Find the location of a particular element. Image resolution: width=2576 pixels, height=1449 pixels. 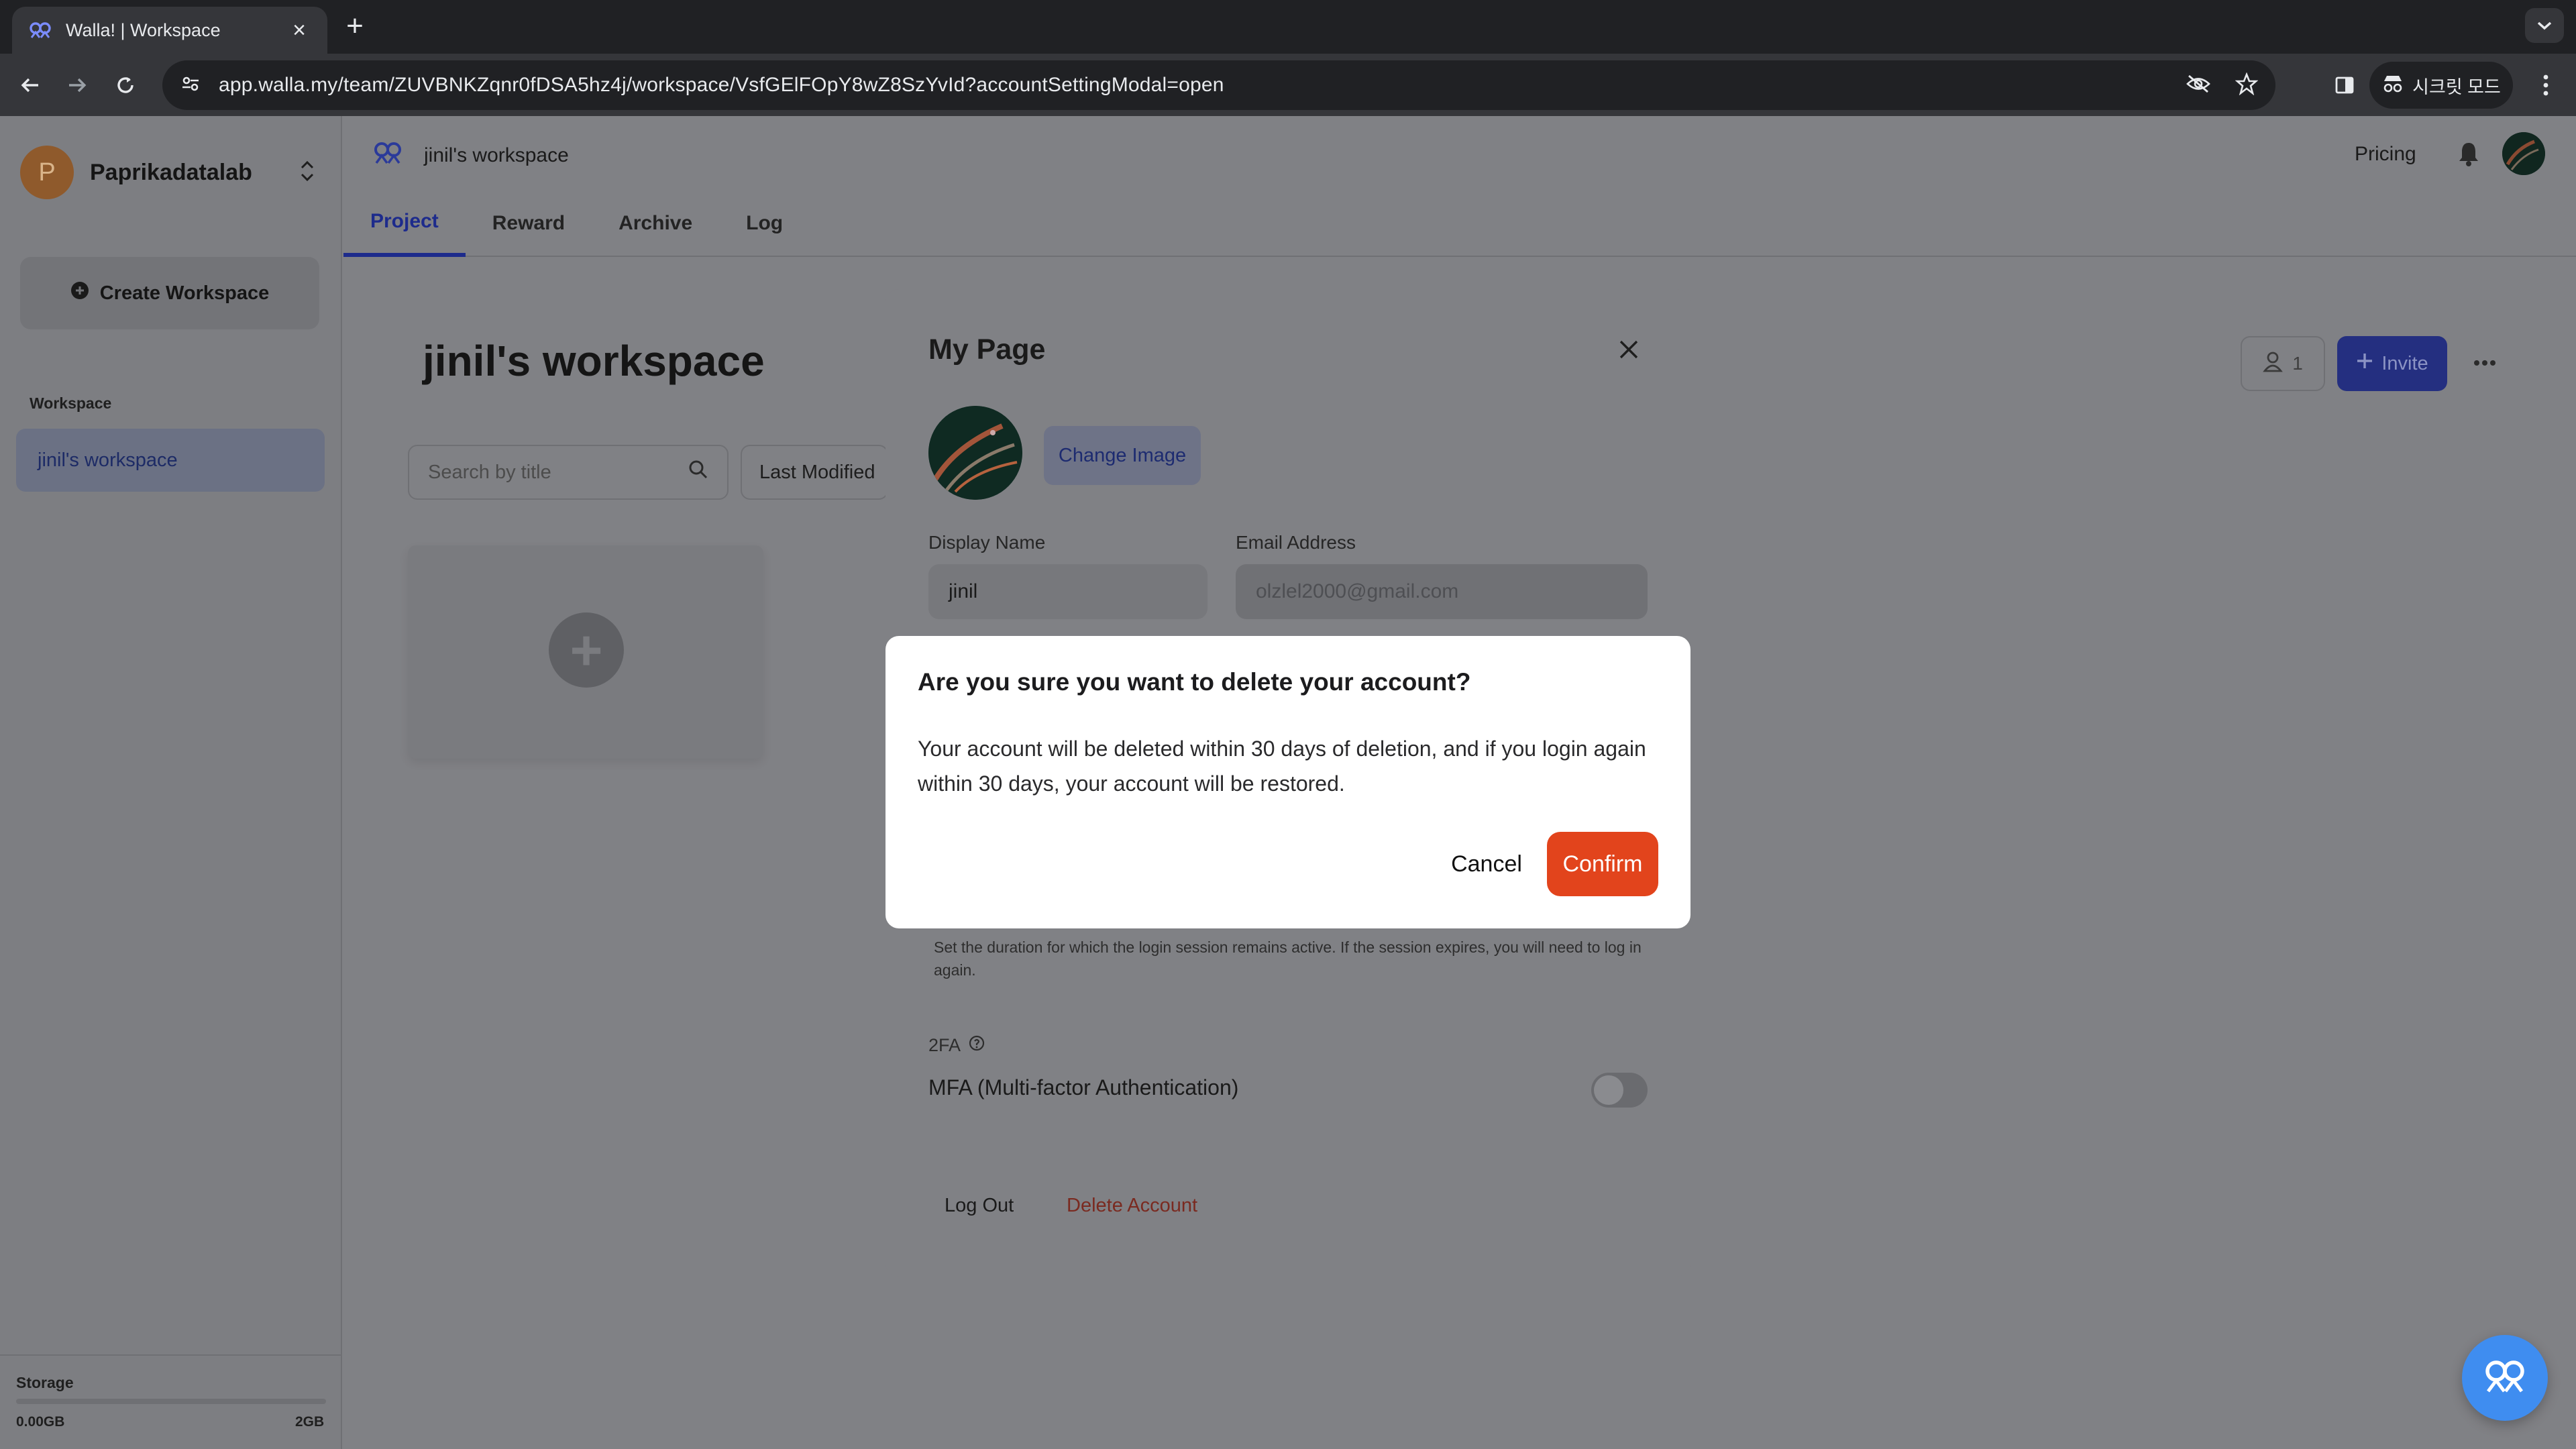

sort-dropdown: Last Modified is located at coordinates (814, 472).